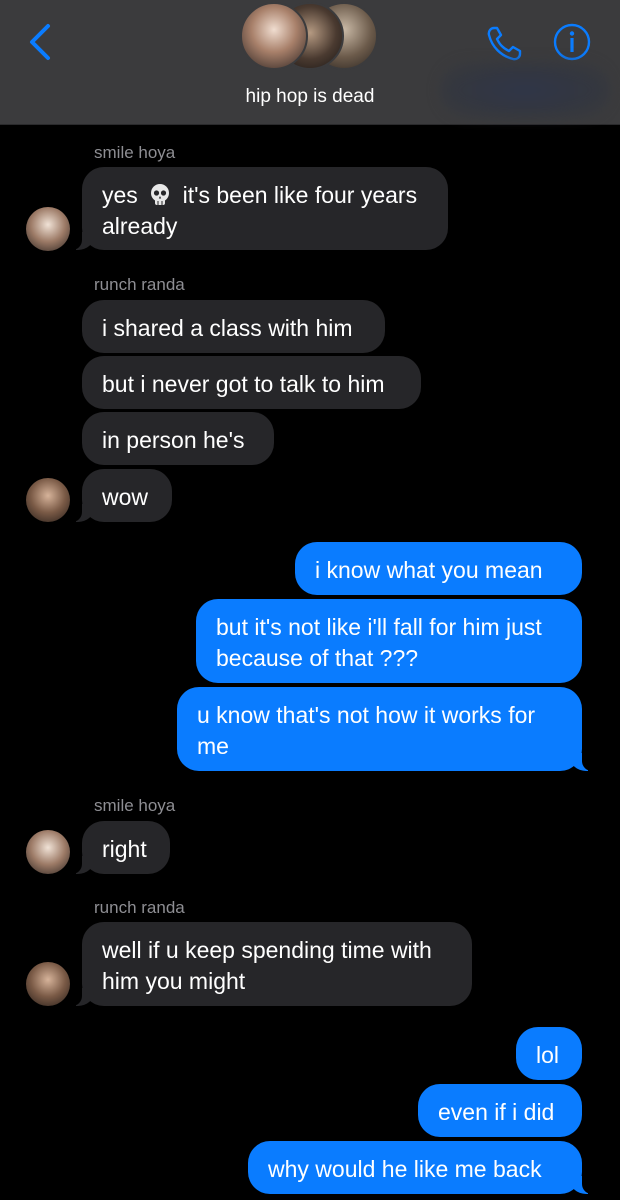 The image size is (620, 1200). I want to click on info-icon, so click(572, 42).